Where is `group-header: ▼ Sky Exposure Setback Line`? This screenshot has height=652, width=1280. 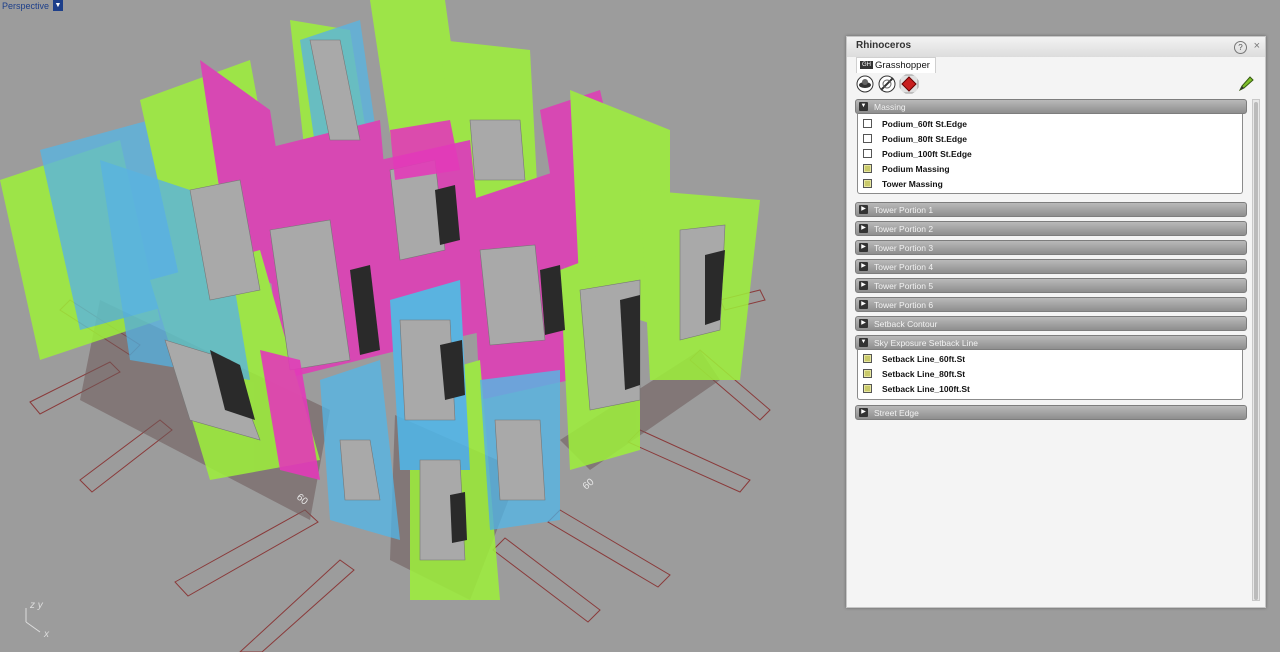
group-header: ▼ Sky Exposure Setback Line is located at coordinates (1051, 342).